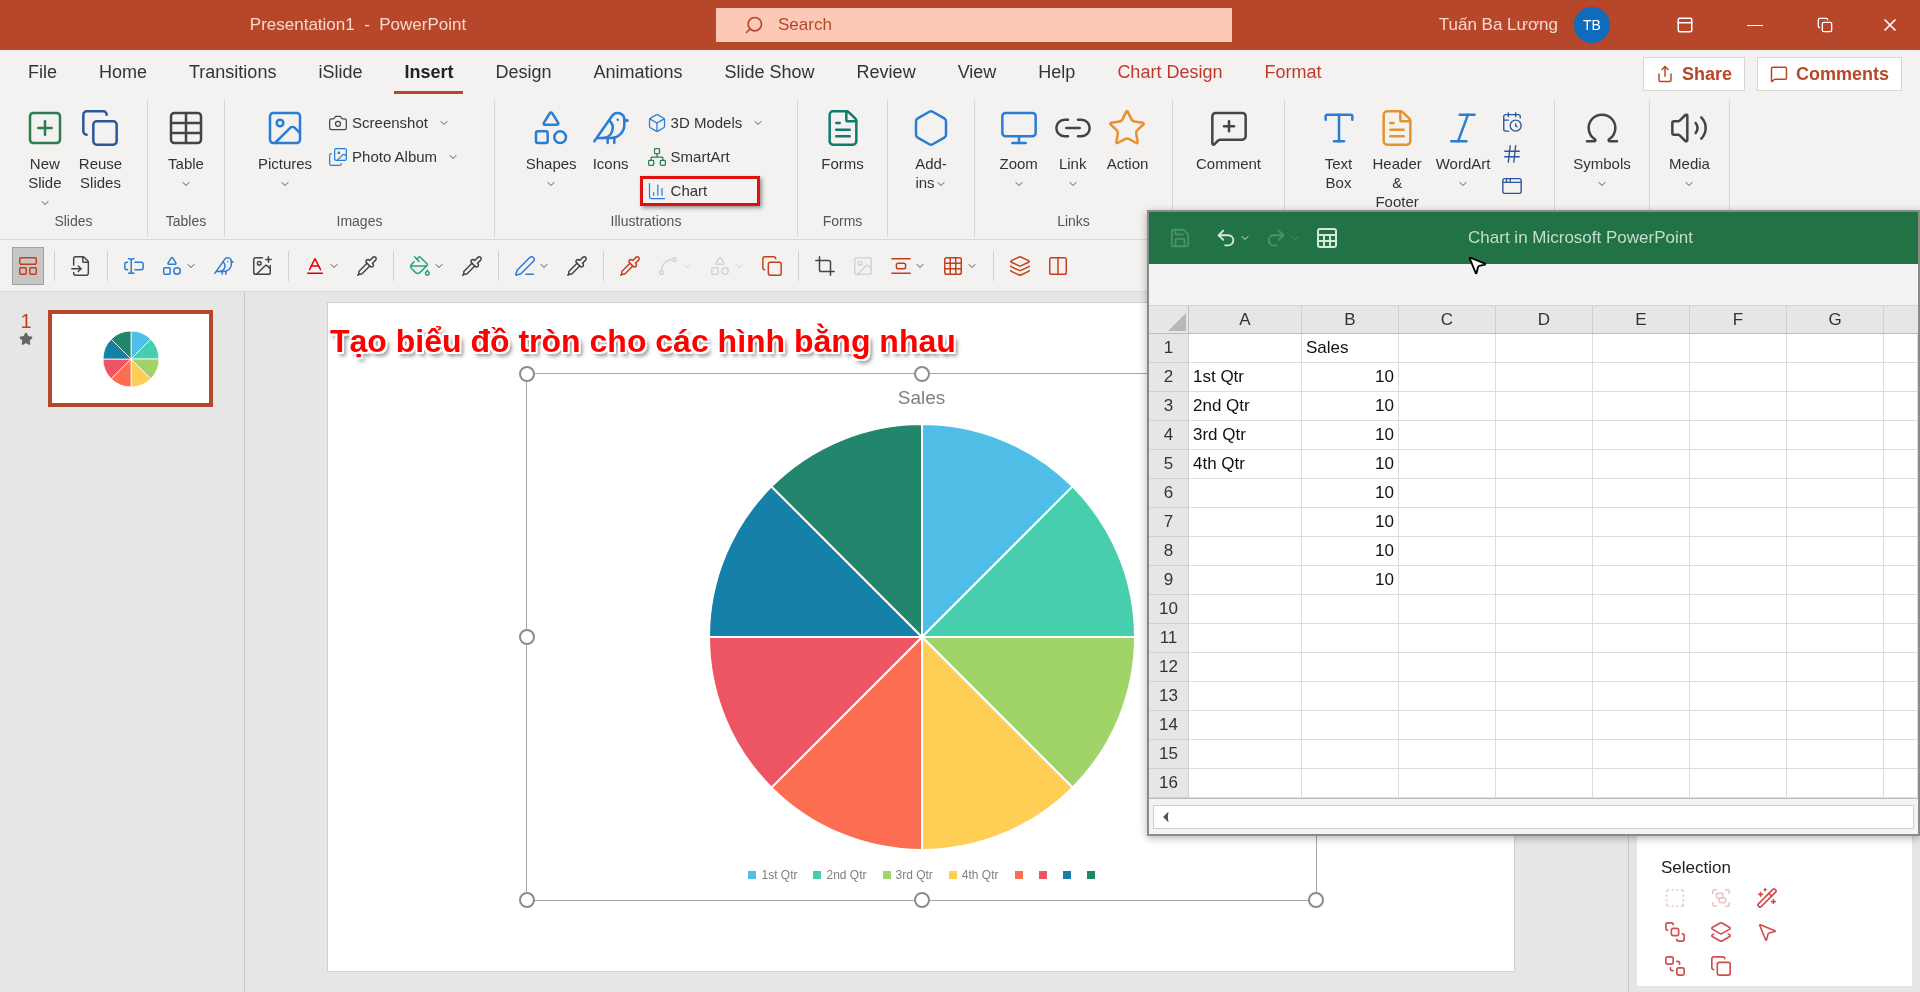 The image size is (1920, 992). I want to click on row-header: 1, so click(1169, 348).